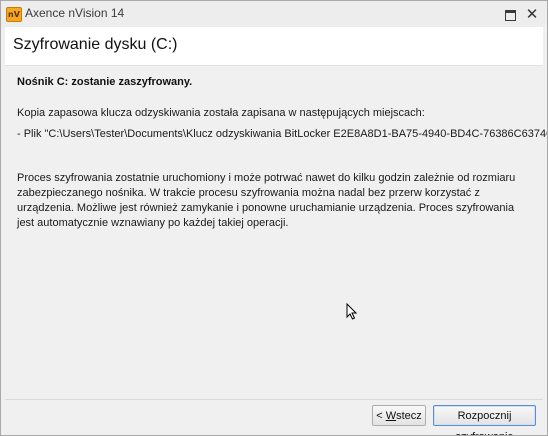 The image size is (548, 436). I want to click on back-button: < Wstecz, so click(399, 415).